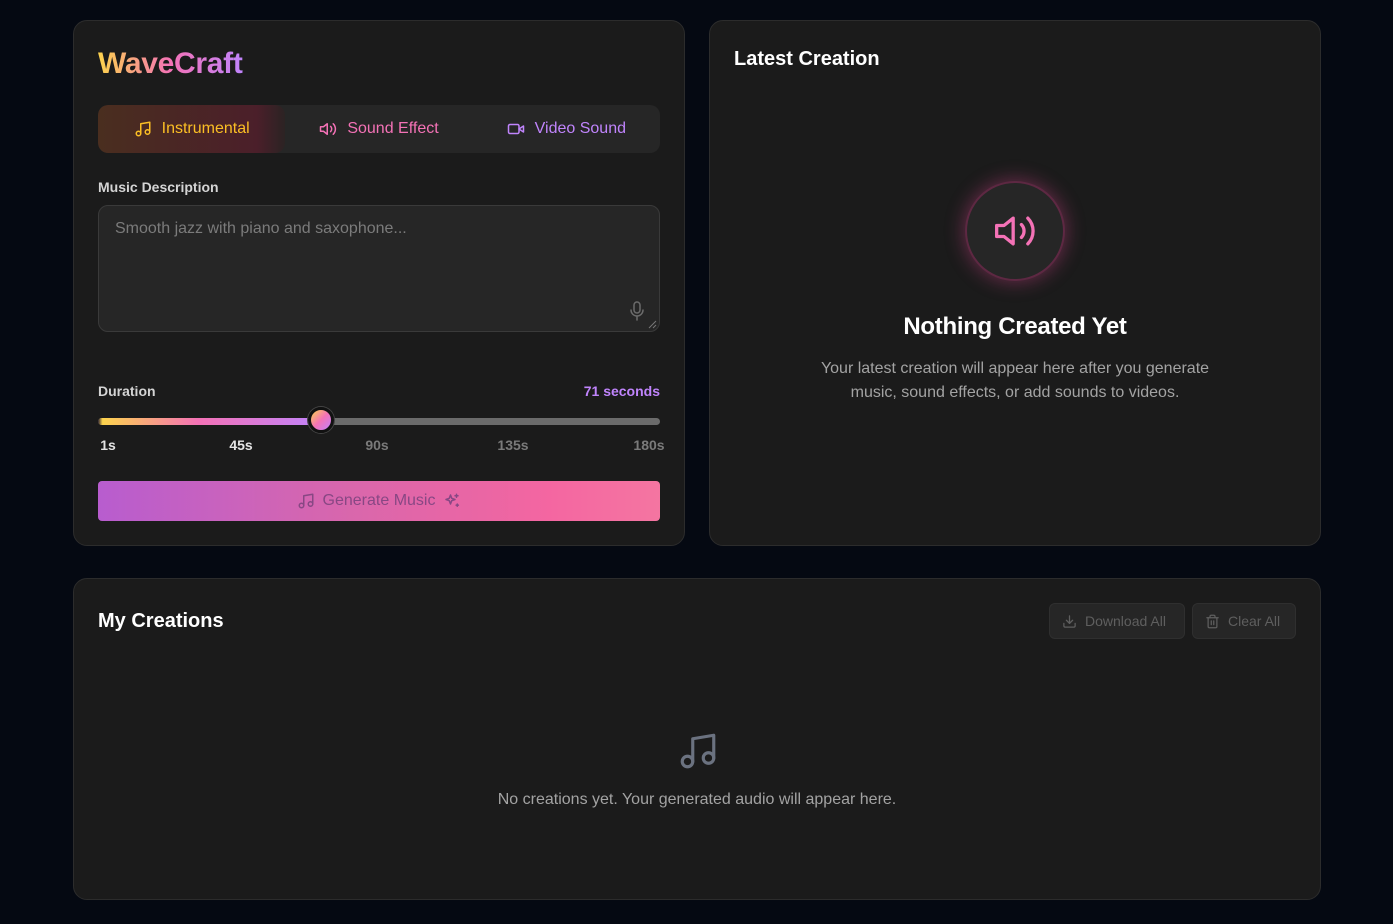 The height and width of the screenshot is (924, 1393). Describe the element at coordinates (513, 445) in the screenshot. I see `tick-label: 135s` at that location.